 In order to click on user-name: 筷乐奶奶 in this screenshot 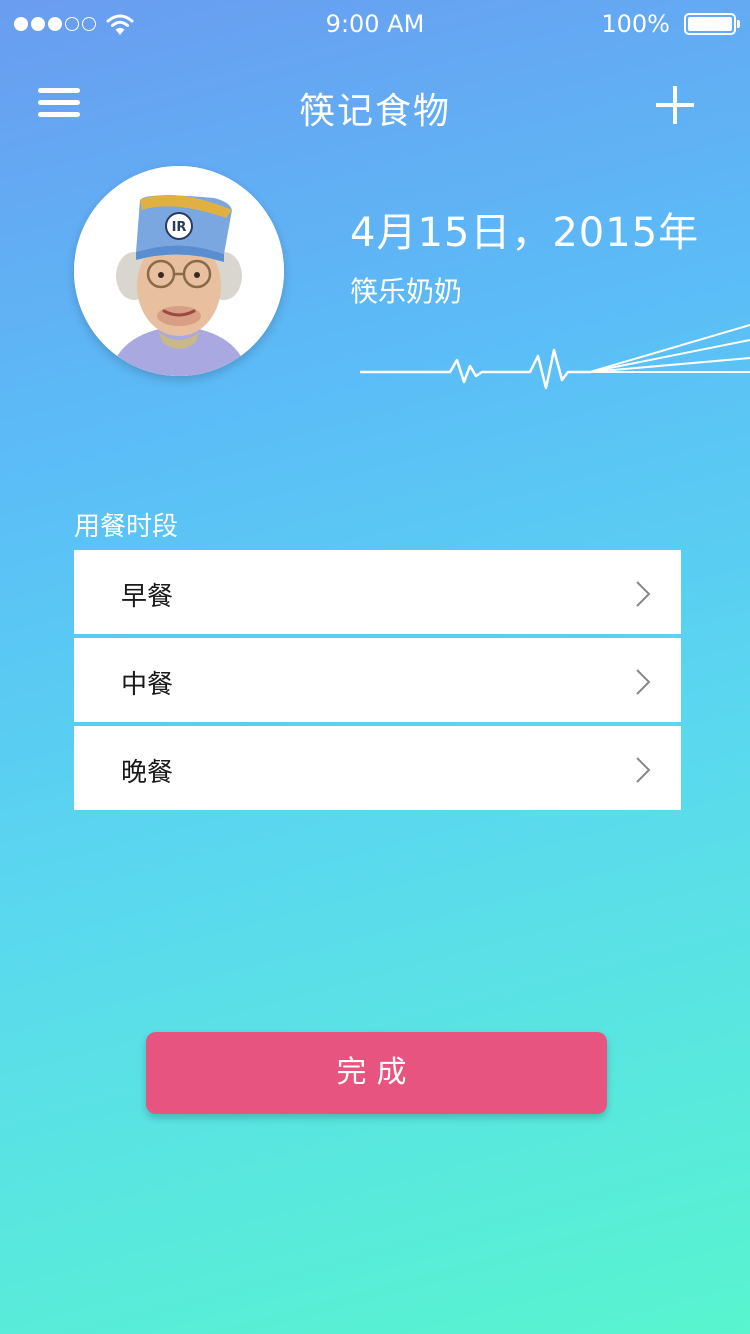, I will do `click(406, 291)`.